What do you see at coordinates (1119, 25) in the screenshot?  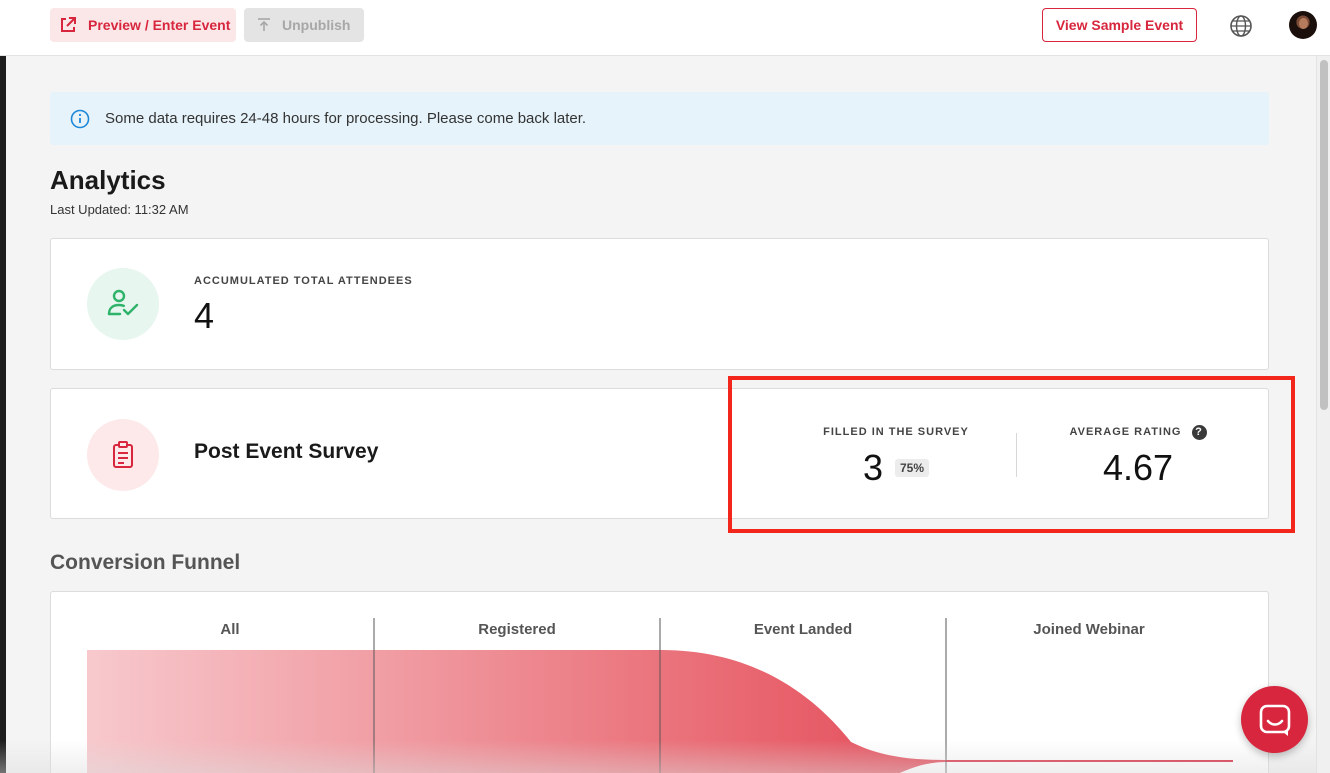 I see `view-sample-event-button: View Sample Event` at bounding box center [1119, 25].